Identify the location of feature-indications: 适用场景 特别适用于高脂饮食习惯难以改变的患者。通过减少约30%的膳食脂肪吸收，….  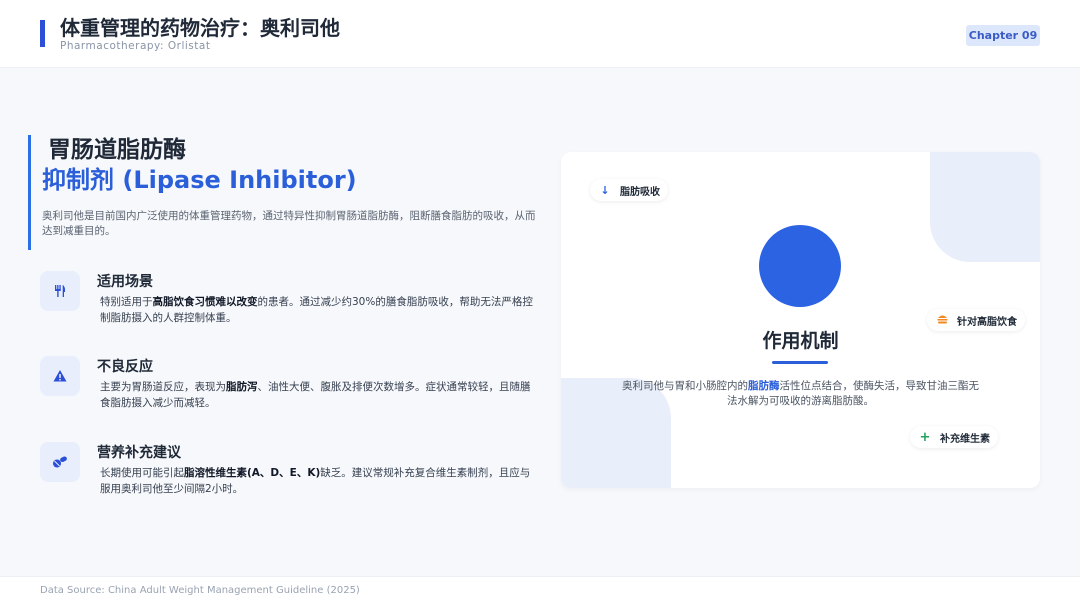
(290, 306).